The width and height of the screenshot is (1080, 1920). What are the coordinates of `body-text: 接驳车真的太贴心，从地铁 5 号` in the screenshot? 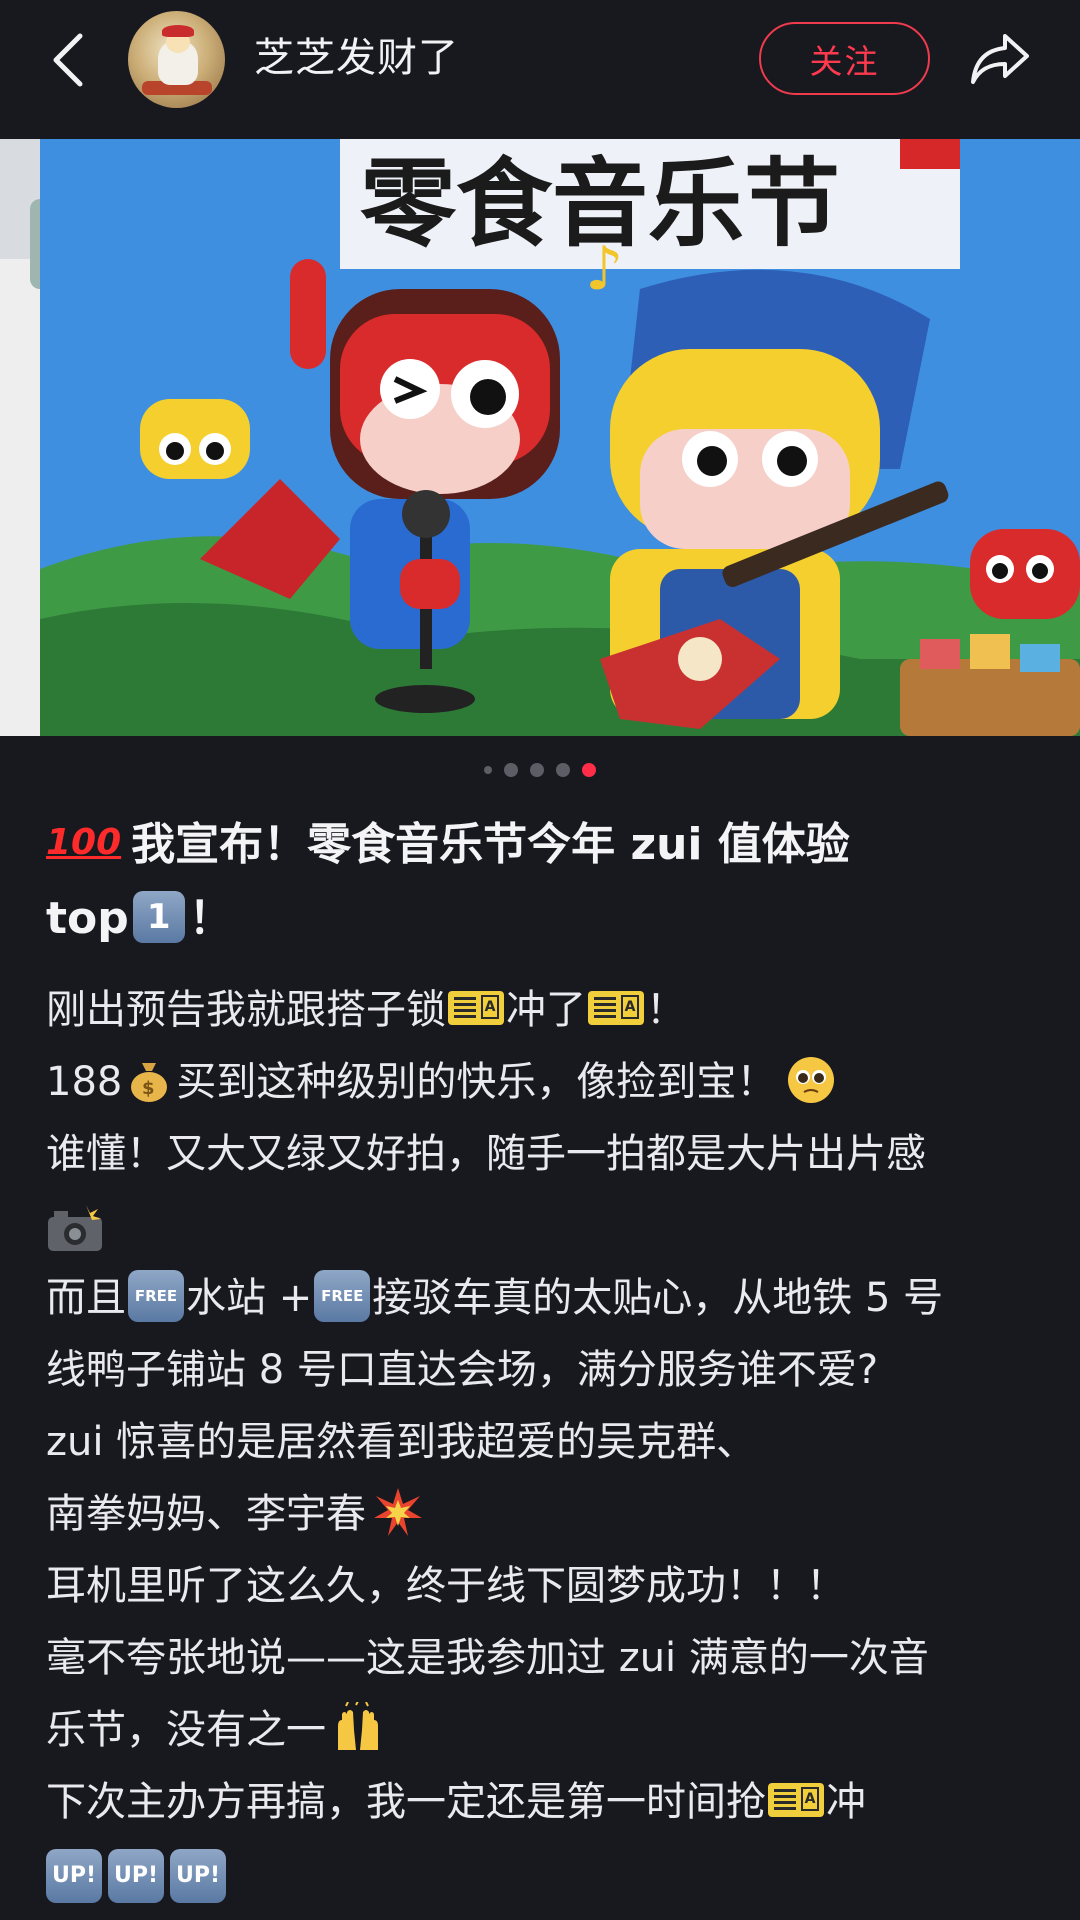 It's located at (658, 1298).